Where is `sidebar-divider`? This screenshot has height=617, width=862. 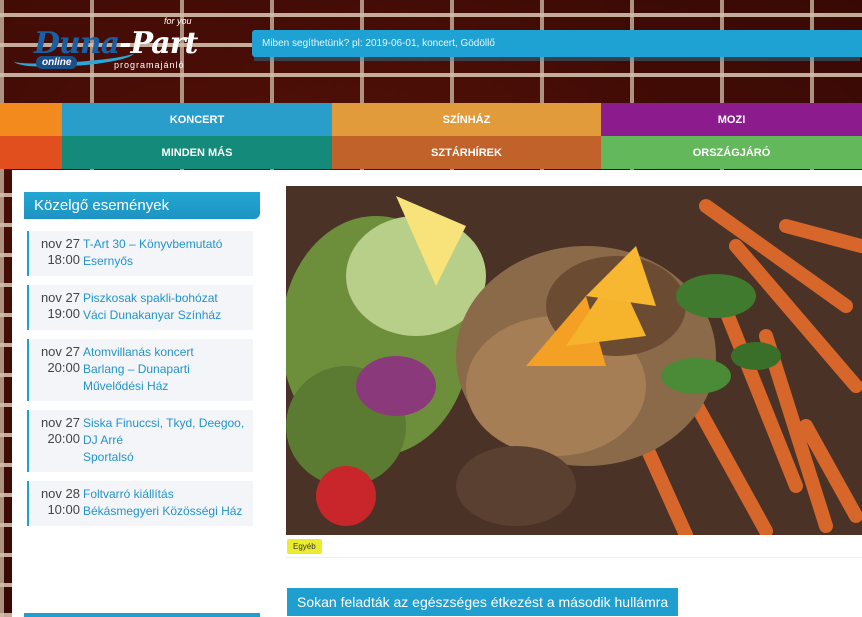 sidebar-divider is located at coordinates (142, 615).